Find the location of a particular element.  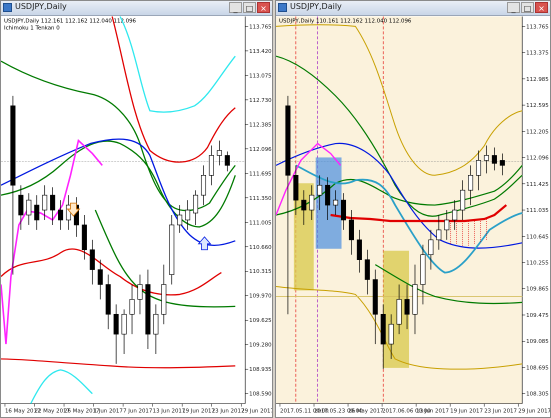

x-tick-label: 1 Jun 2017 is located at coordinates (108, 412).